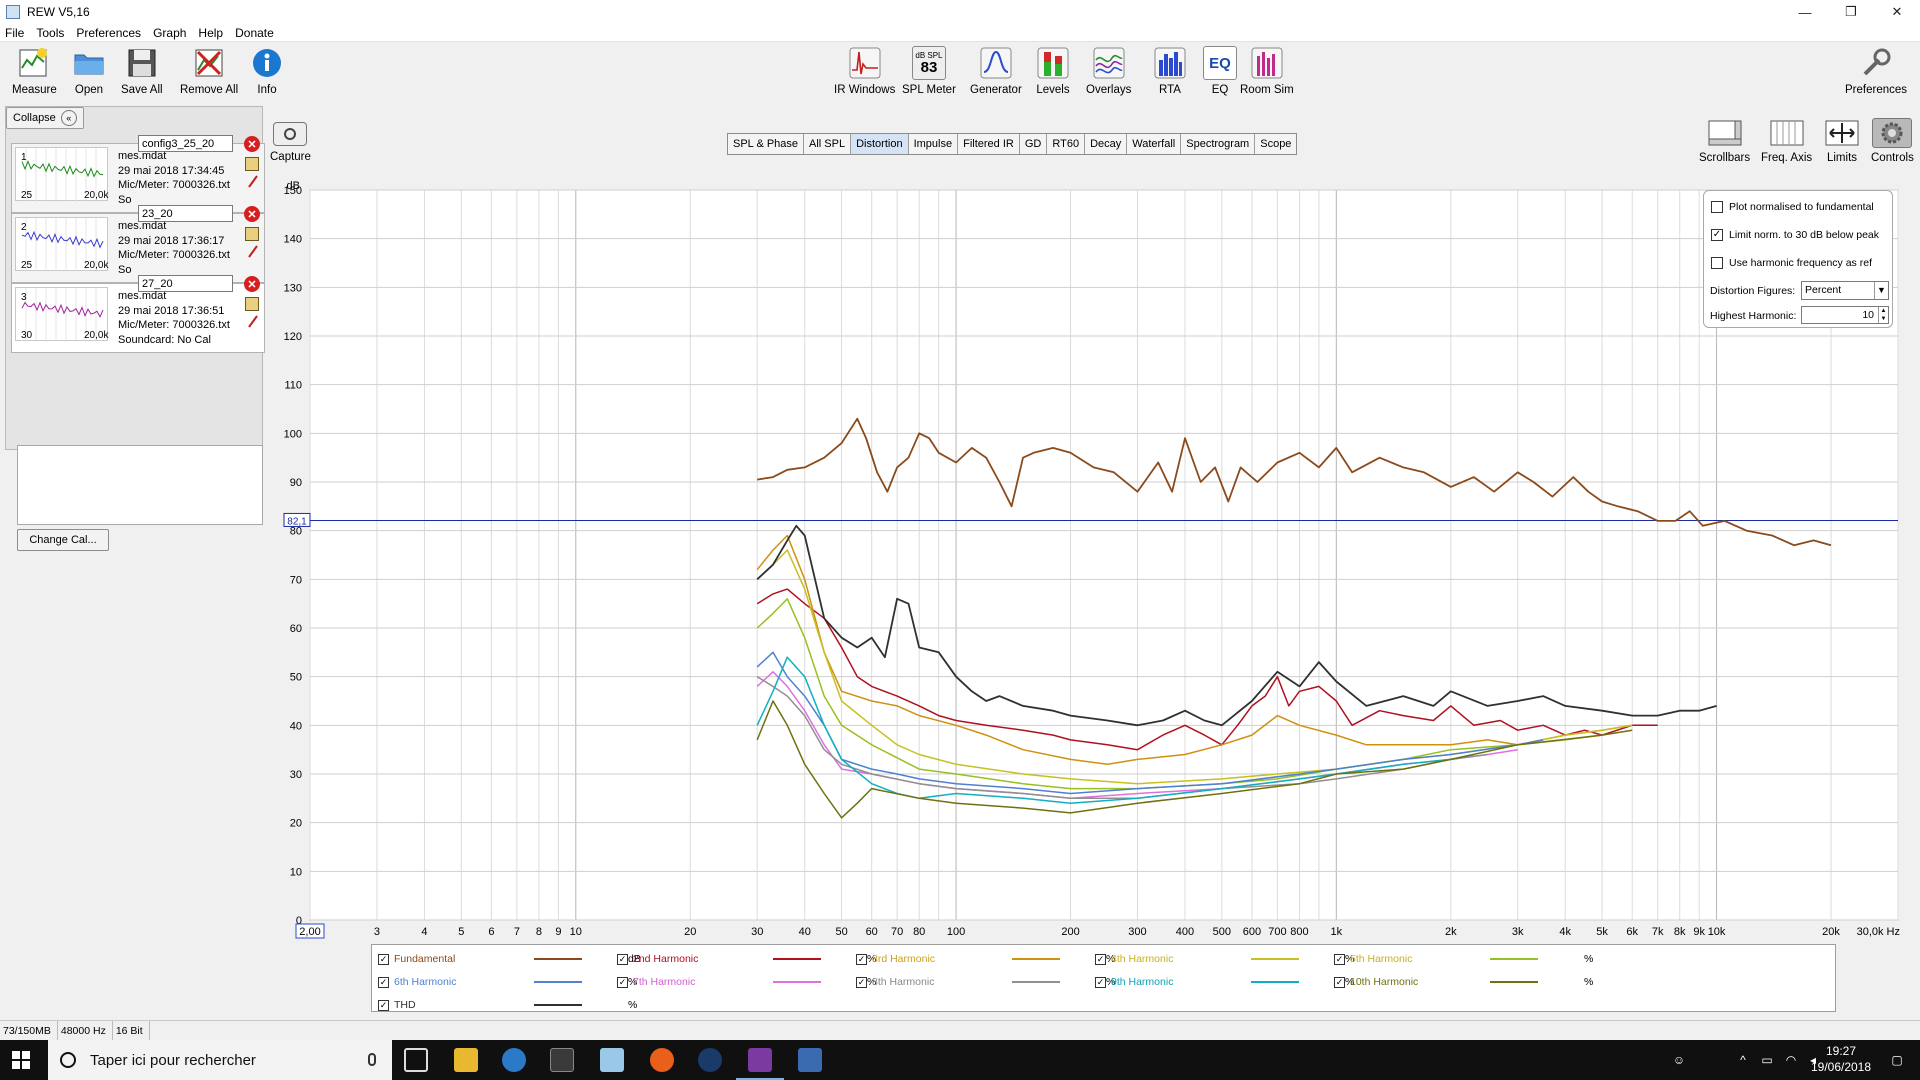 Image resolution: width=1920 pixels, height=1080 pixels. I want to click on overlays-button: Overlays, so click(1108, 71).